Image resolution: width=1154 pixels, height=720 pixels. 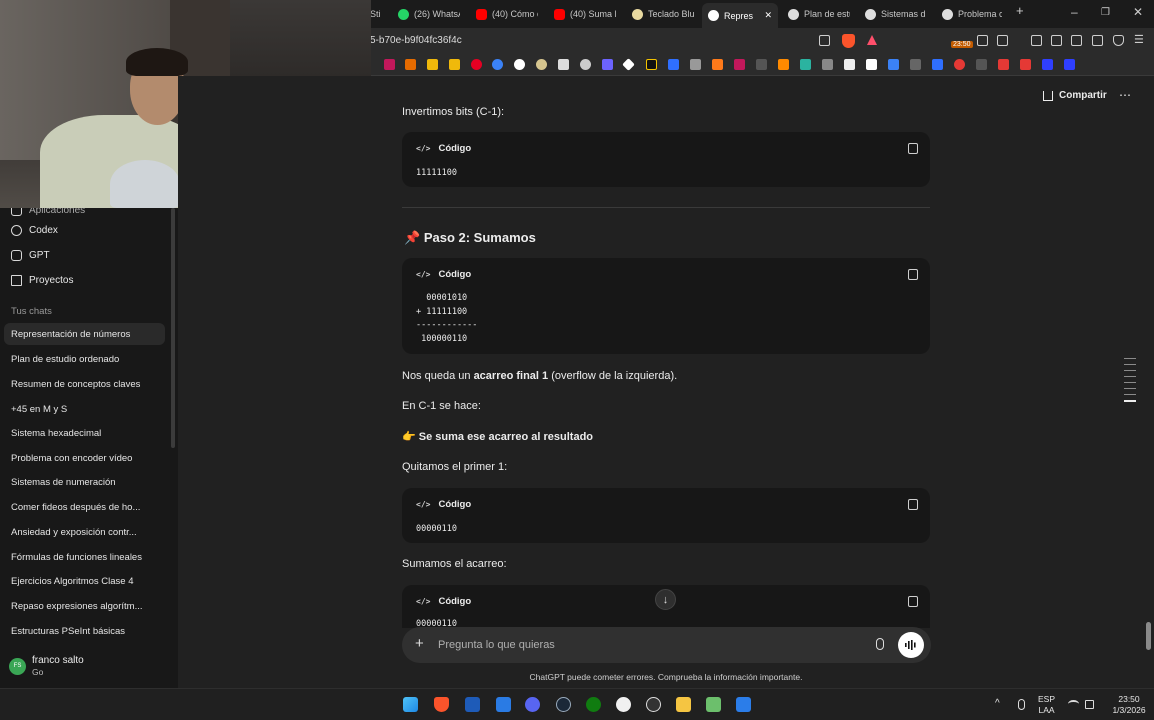 What do you see at coordinates (585, 14) in the screenshot?
I see `tab-youtube-2: (40) Suma B` at bounding box center [585, 14].